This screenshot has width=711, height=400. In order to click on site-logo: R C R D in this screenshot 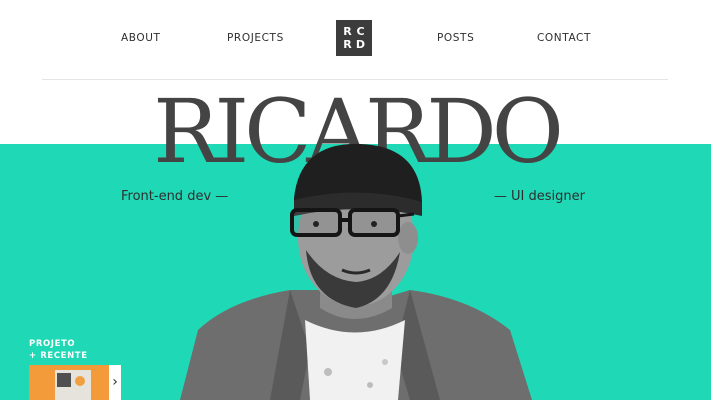, I will do `click(354, 38)`.